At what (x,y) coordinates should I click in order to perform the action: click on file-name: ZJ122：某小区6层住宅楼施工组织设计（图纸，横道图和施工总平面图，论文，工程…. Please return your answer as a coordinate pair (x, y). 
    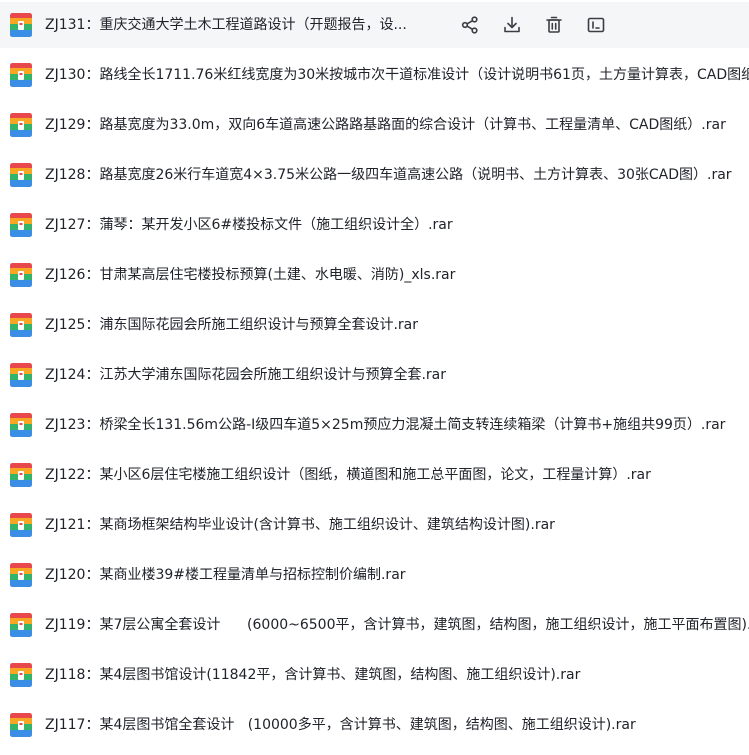
    Looking at the image, I should click on (348, 475).